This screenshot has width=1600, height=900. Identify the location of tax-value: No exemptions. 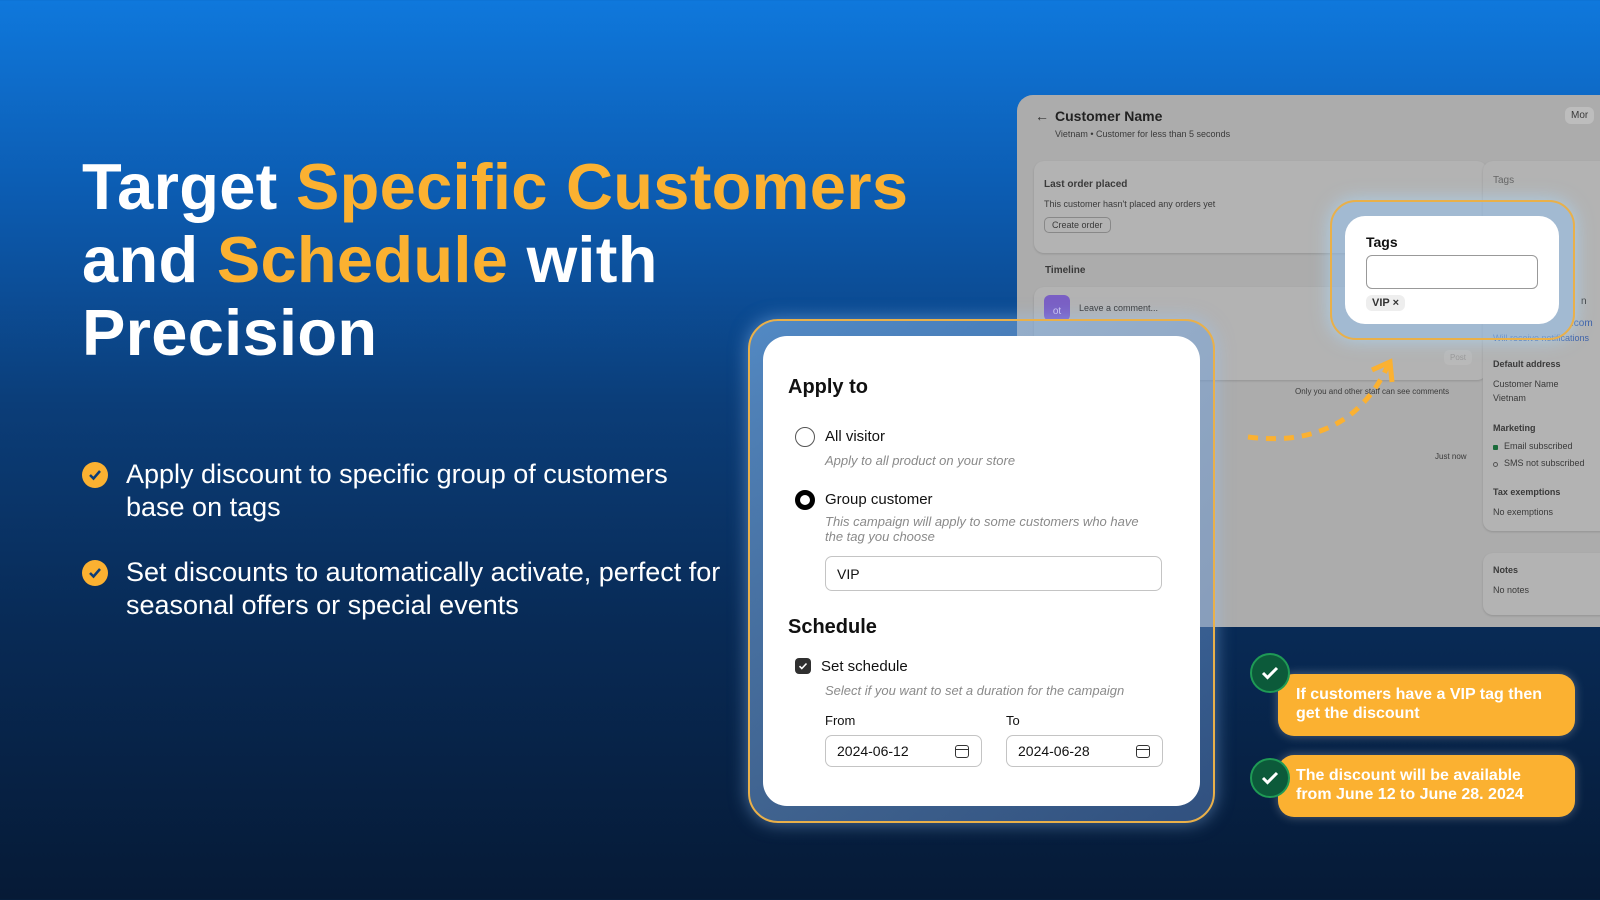
(1523, 512).